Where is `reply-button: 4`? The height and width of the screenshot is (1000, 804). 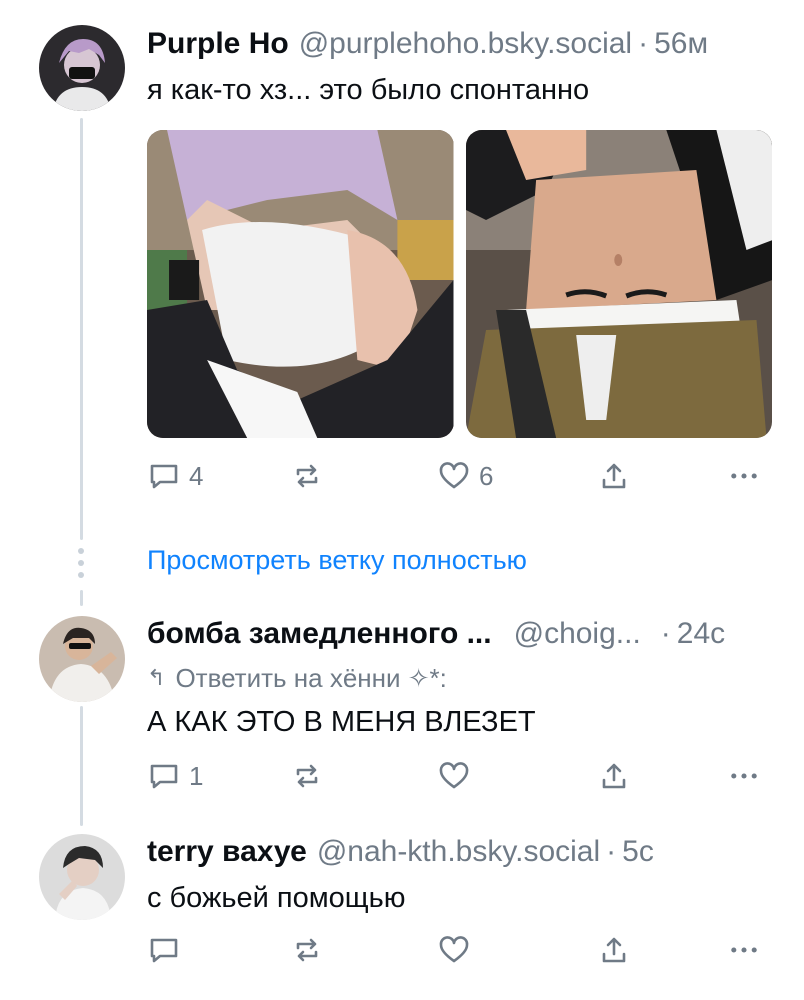
reply-button: 4 is located at coordinates (175, 476).